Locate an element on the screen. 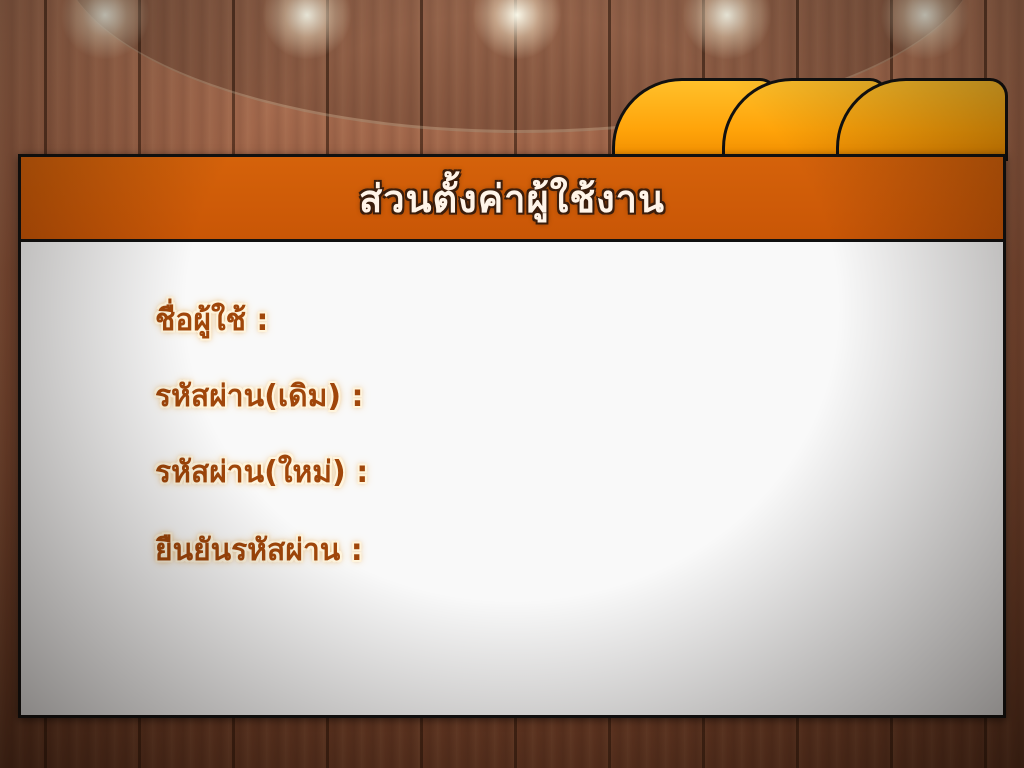 The image size is (1024, 768). panel-header: ส่วนตั้งค่าผู้ใช้งาน is located at coordinates (512, 199).